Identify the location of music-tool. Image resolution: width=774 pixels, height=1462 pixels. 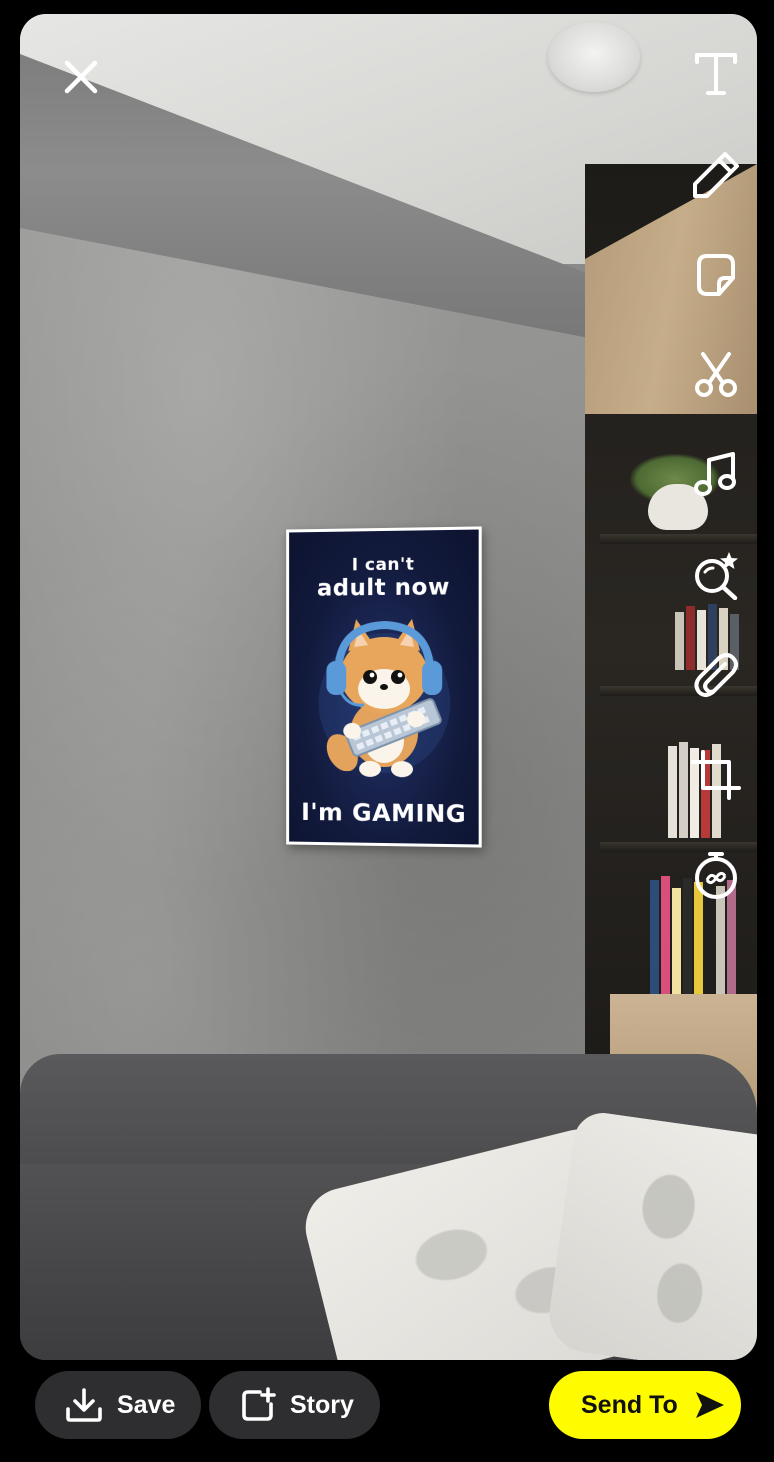
(716, 475).